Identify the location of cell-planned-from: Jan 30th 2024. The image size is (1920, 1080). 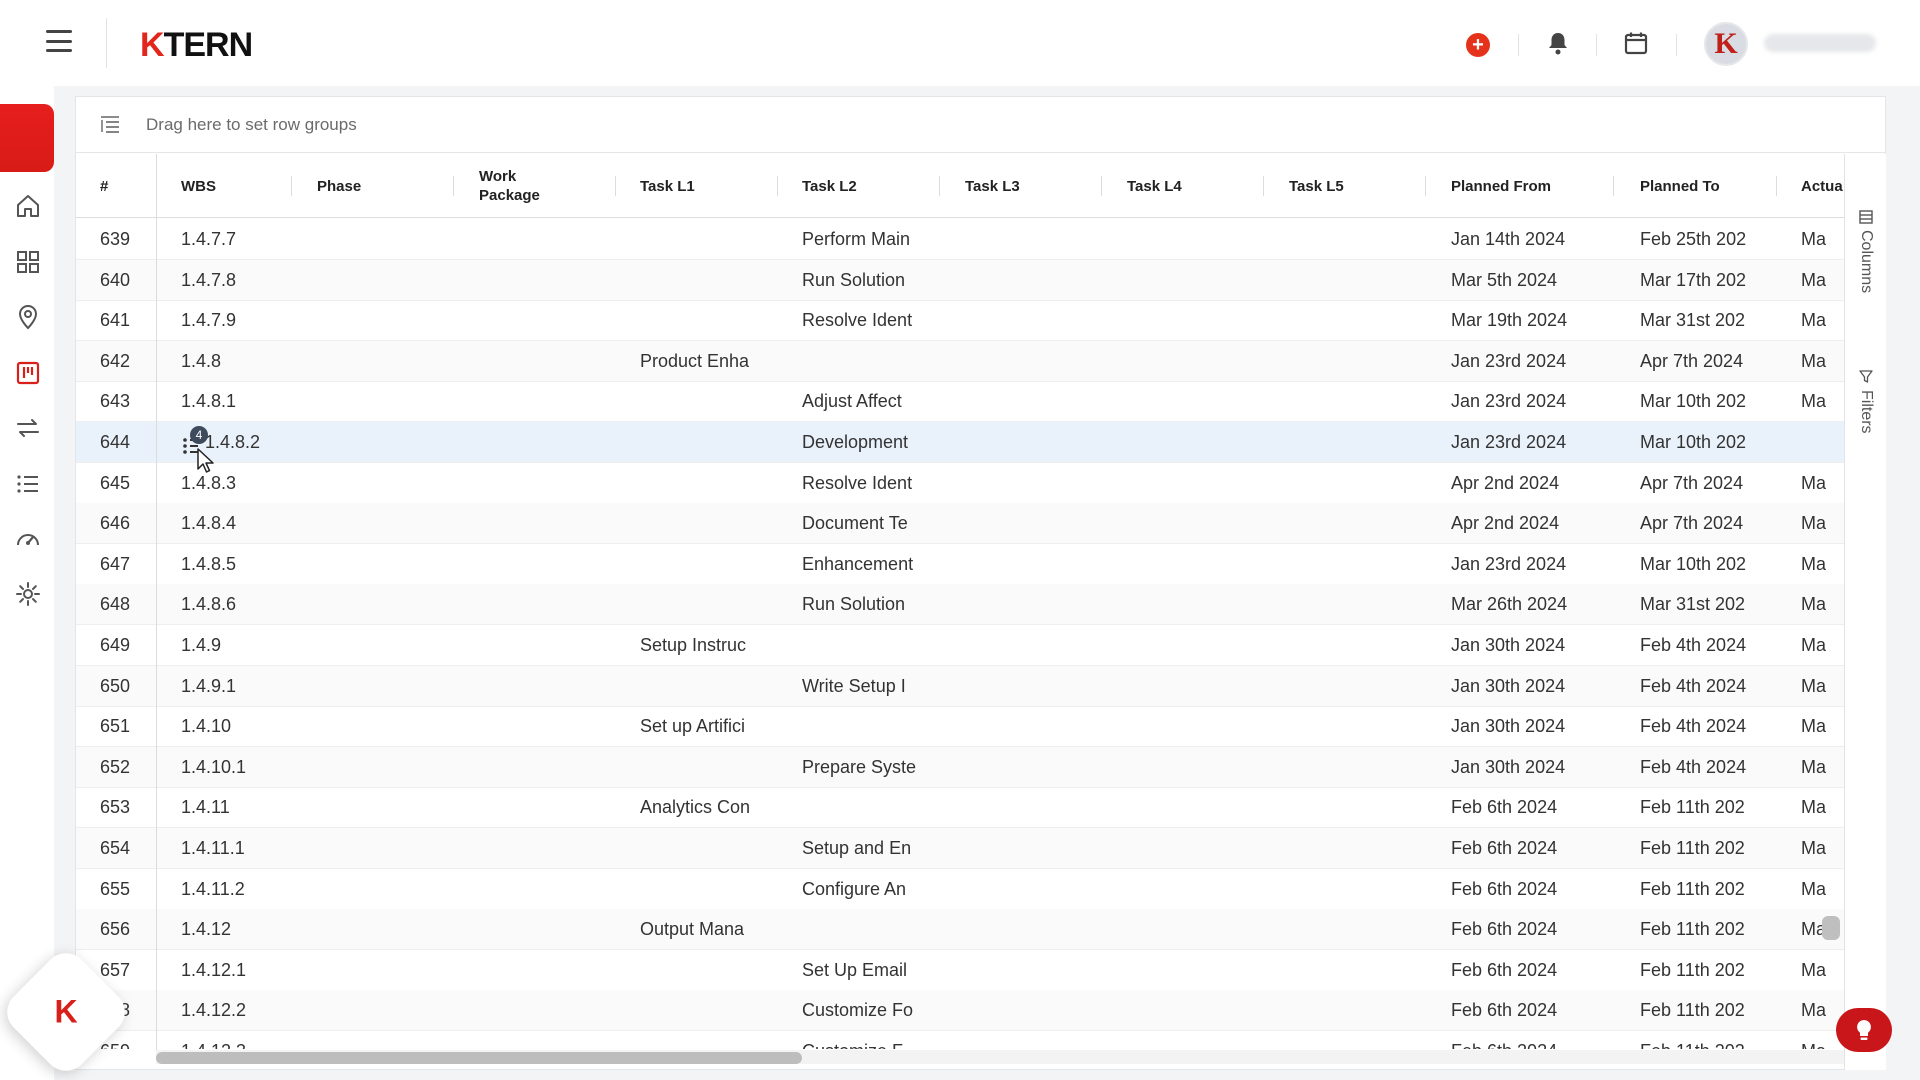
(1508, 726).